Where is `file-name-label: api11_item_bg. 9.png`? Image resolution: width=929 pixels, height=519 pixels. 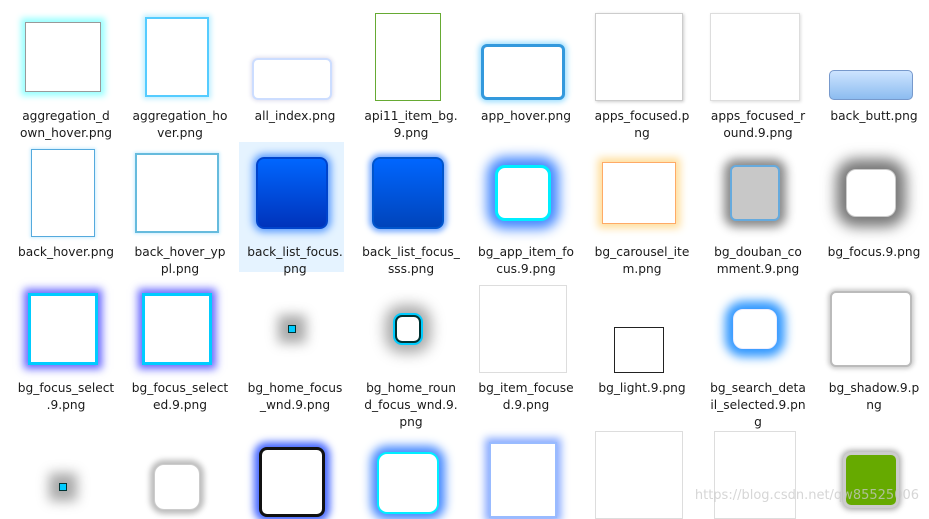
file-name-label: api11_item_bg. 9.png is located at coordinates (411, 124).